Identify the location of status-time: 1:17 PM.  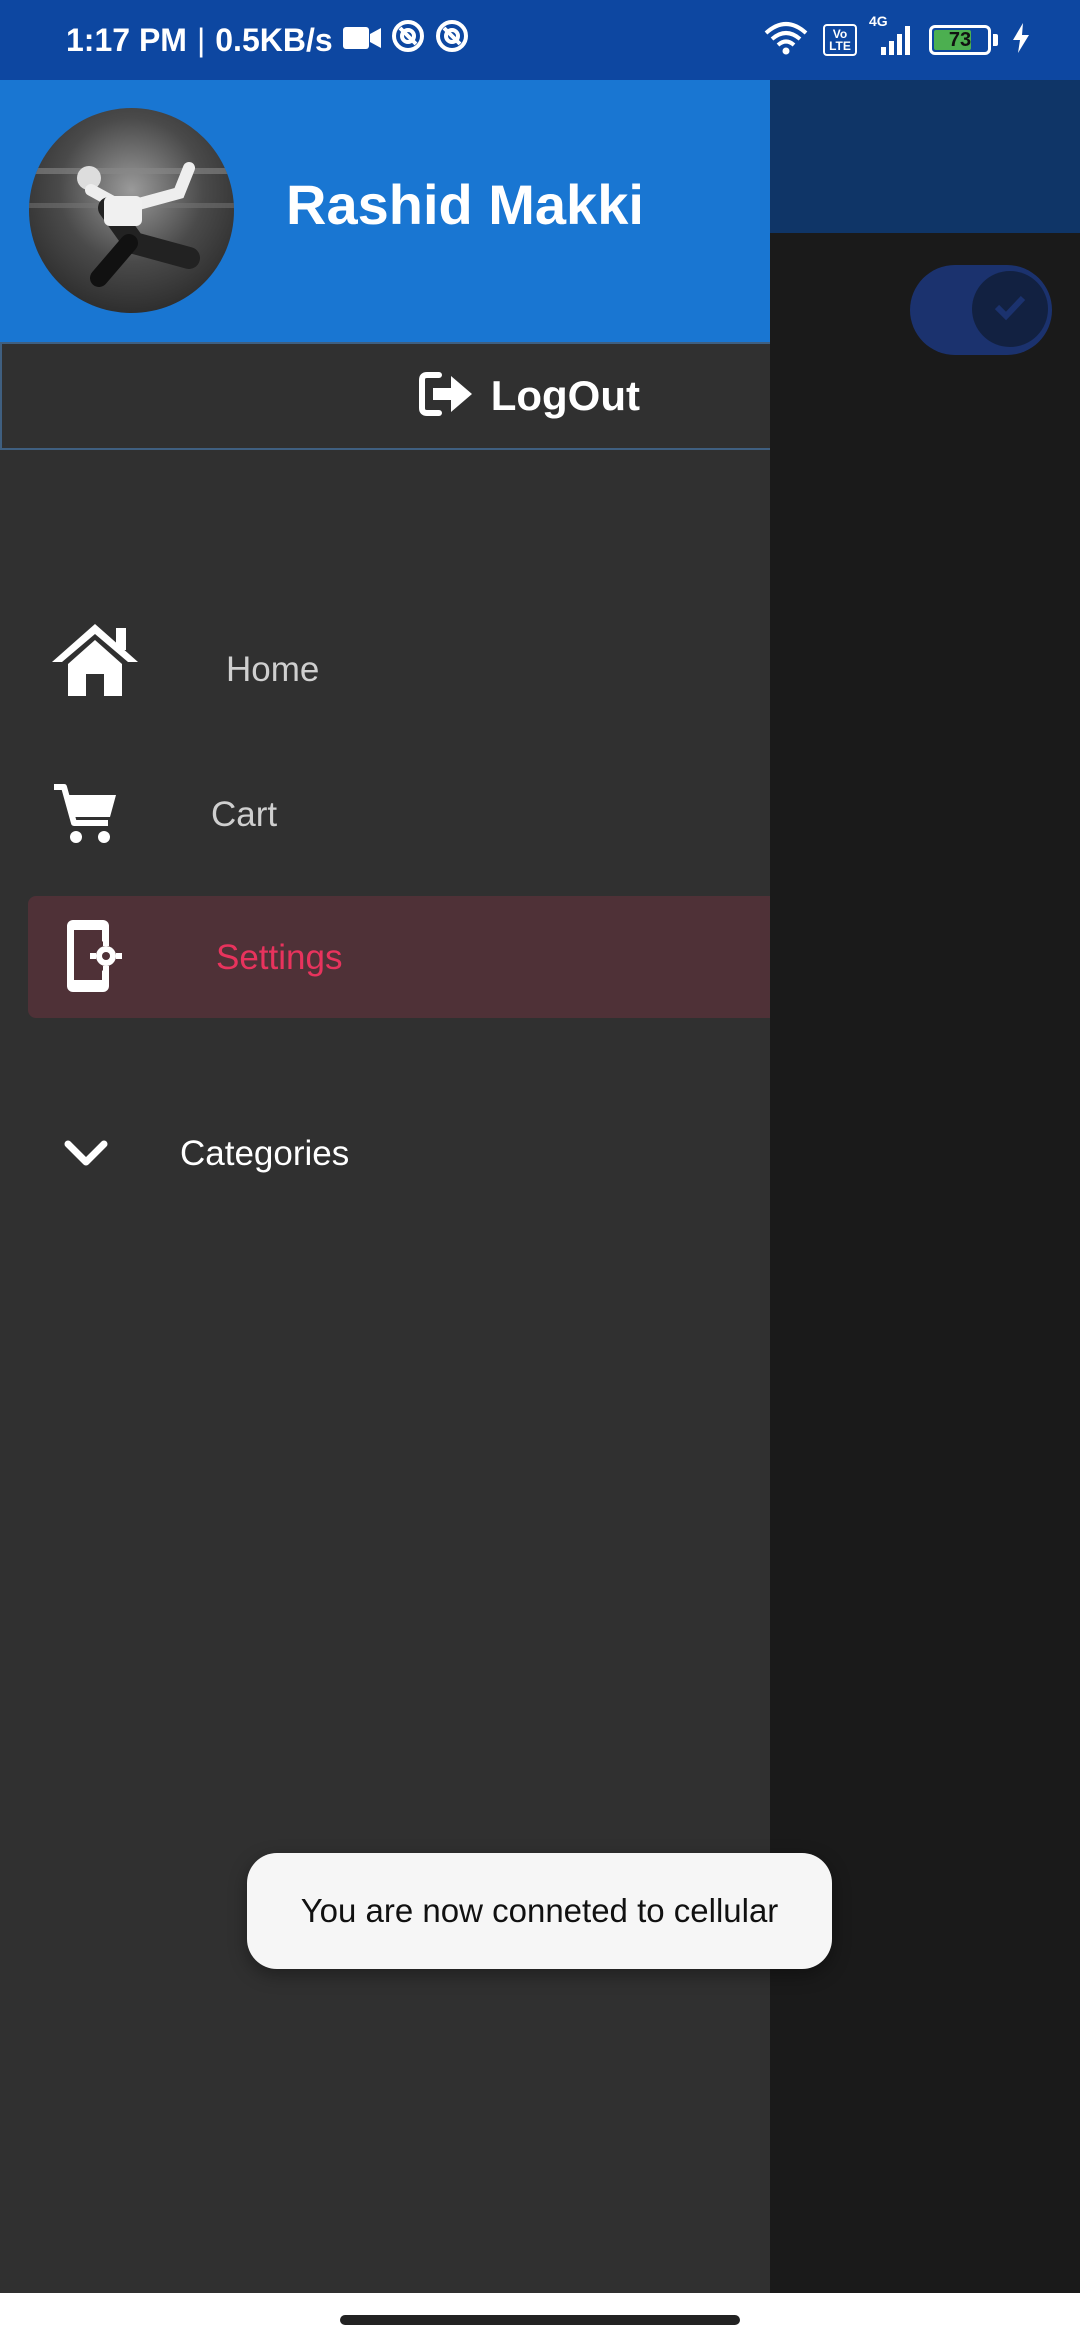
(126, 39).